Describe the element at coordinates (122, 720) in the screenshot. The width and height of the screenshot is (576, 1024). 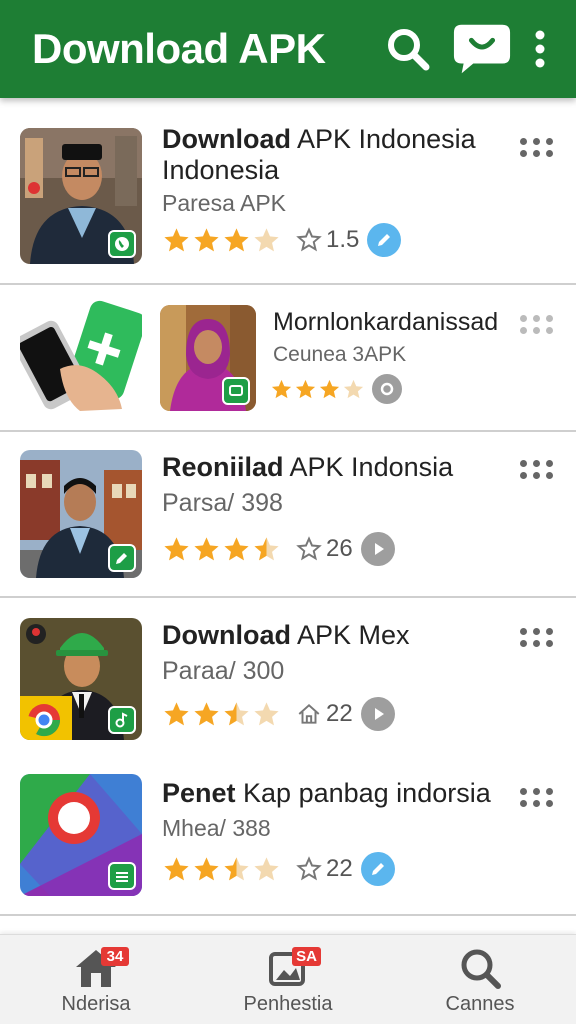
I see `music-badge-icon` at that location.